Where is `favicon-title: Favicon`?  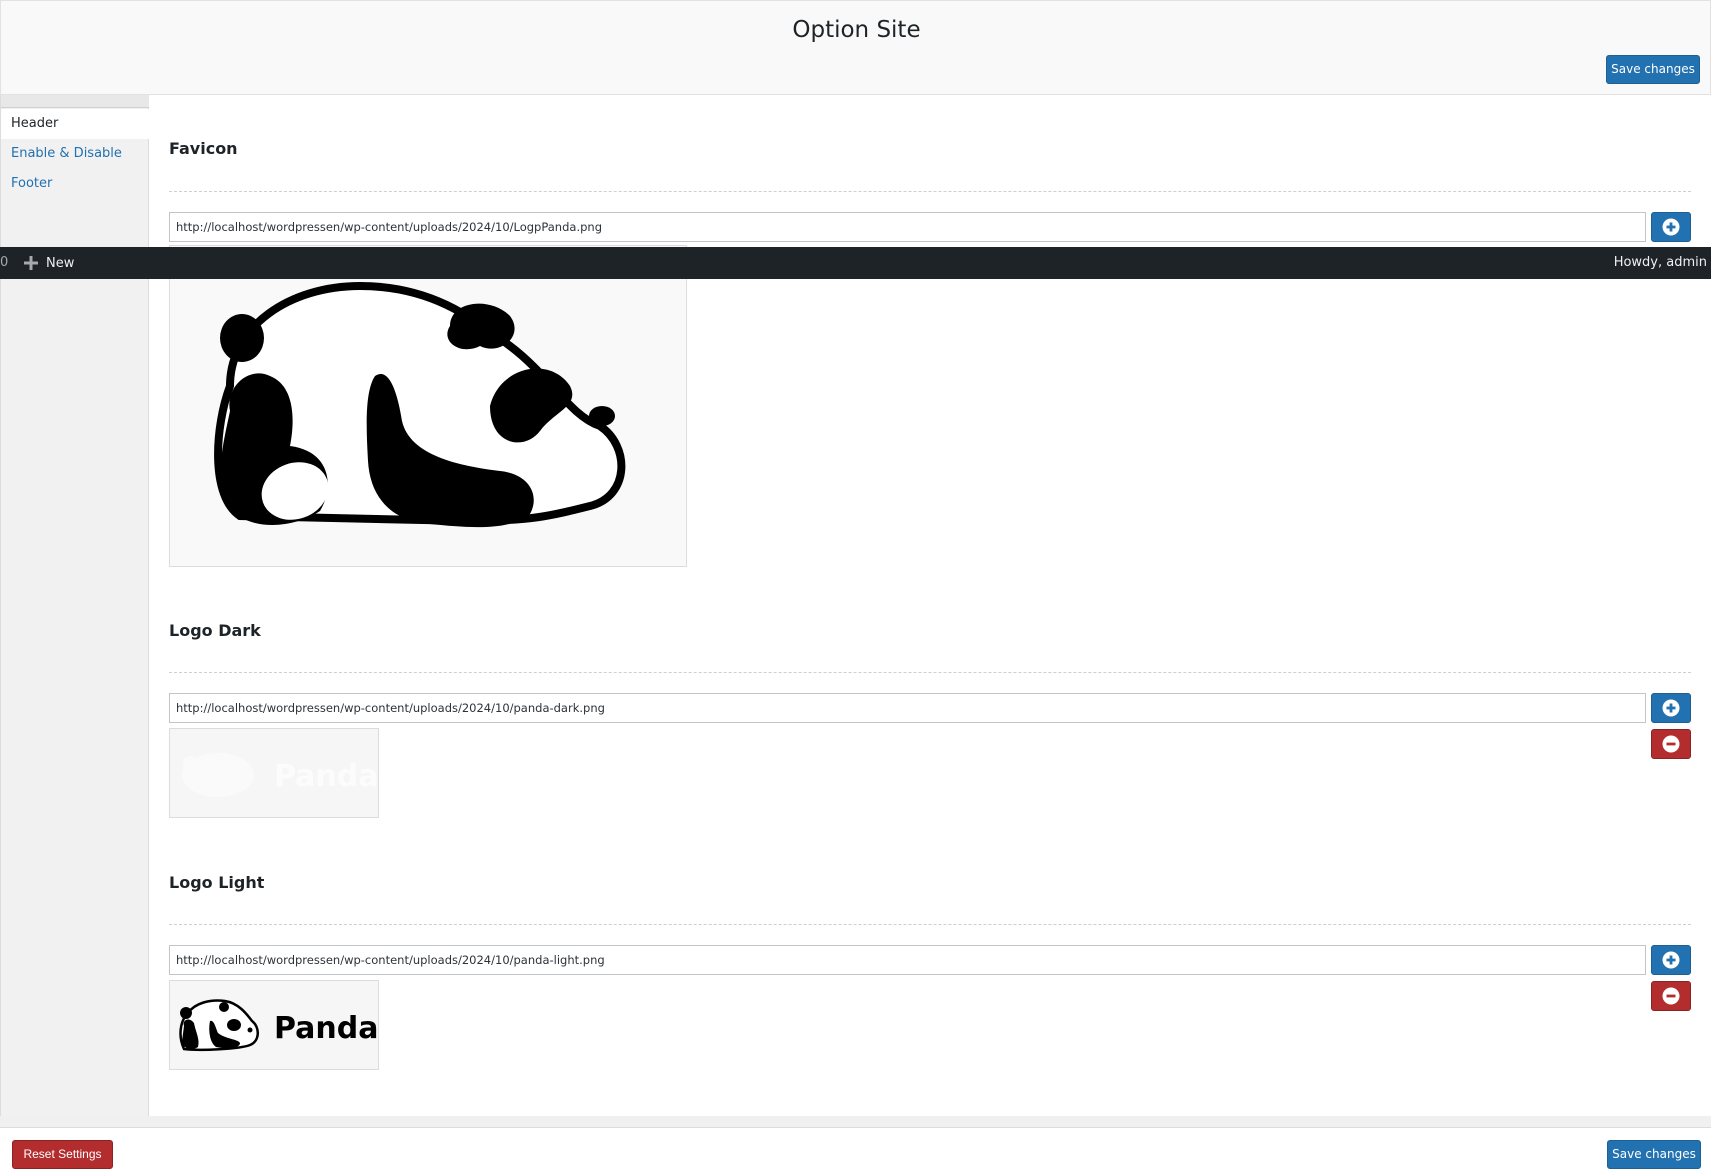
favicon-title: Favicon is located at coordinates (203, 148).